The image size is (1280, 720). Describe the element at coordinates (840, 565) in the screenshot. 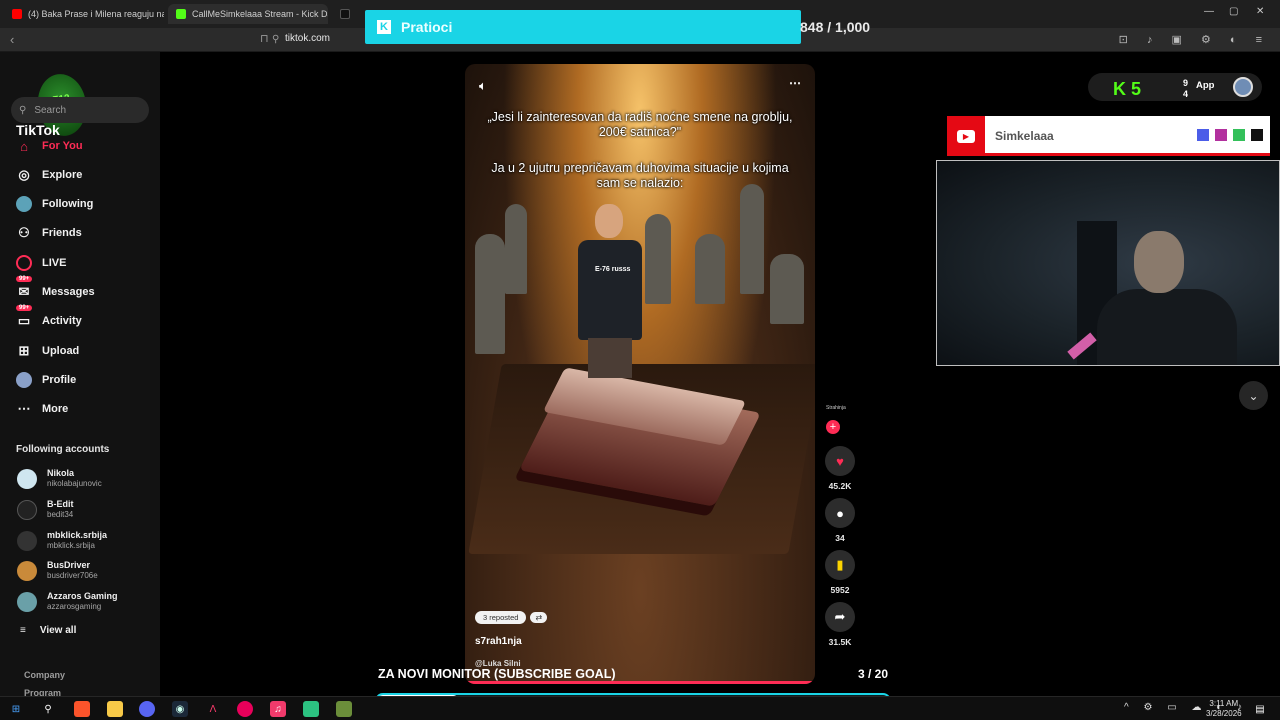

I see `bookmark-icon: ▮` at that location.